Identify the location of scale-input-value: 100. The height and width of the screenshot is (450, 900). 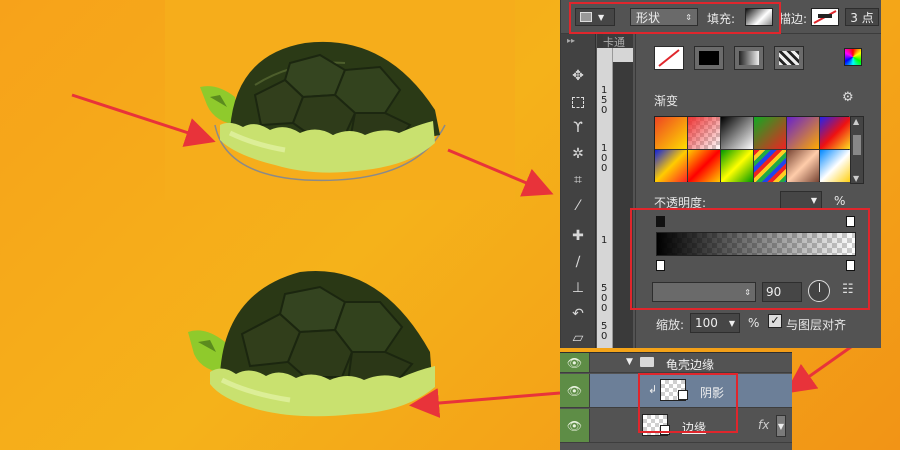
(706, 323).